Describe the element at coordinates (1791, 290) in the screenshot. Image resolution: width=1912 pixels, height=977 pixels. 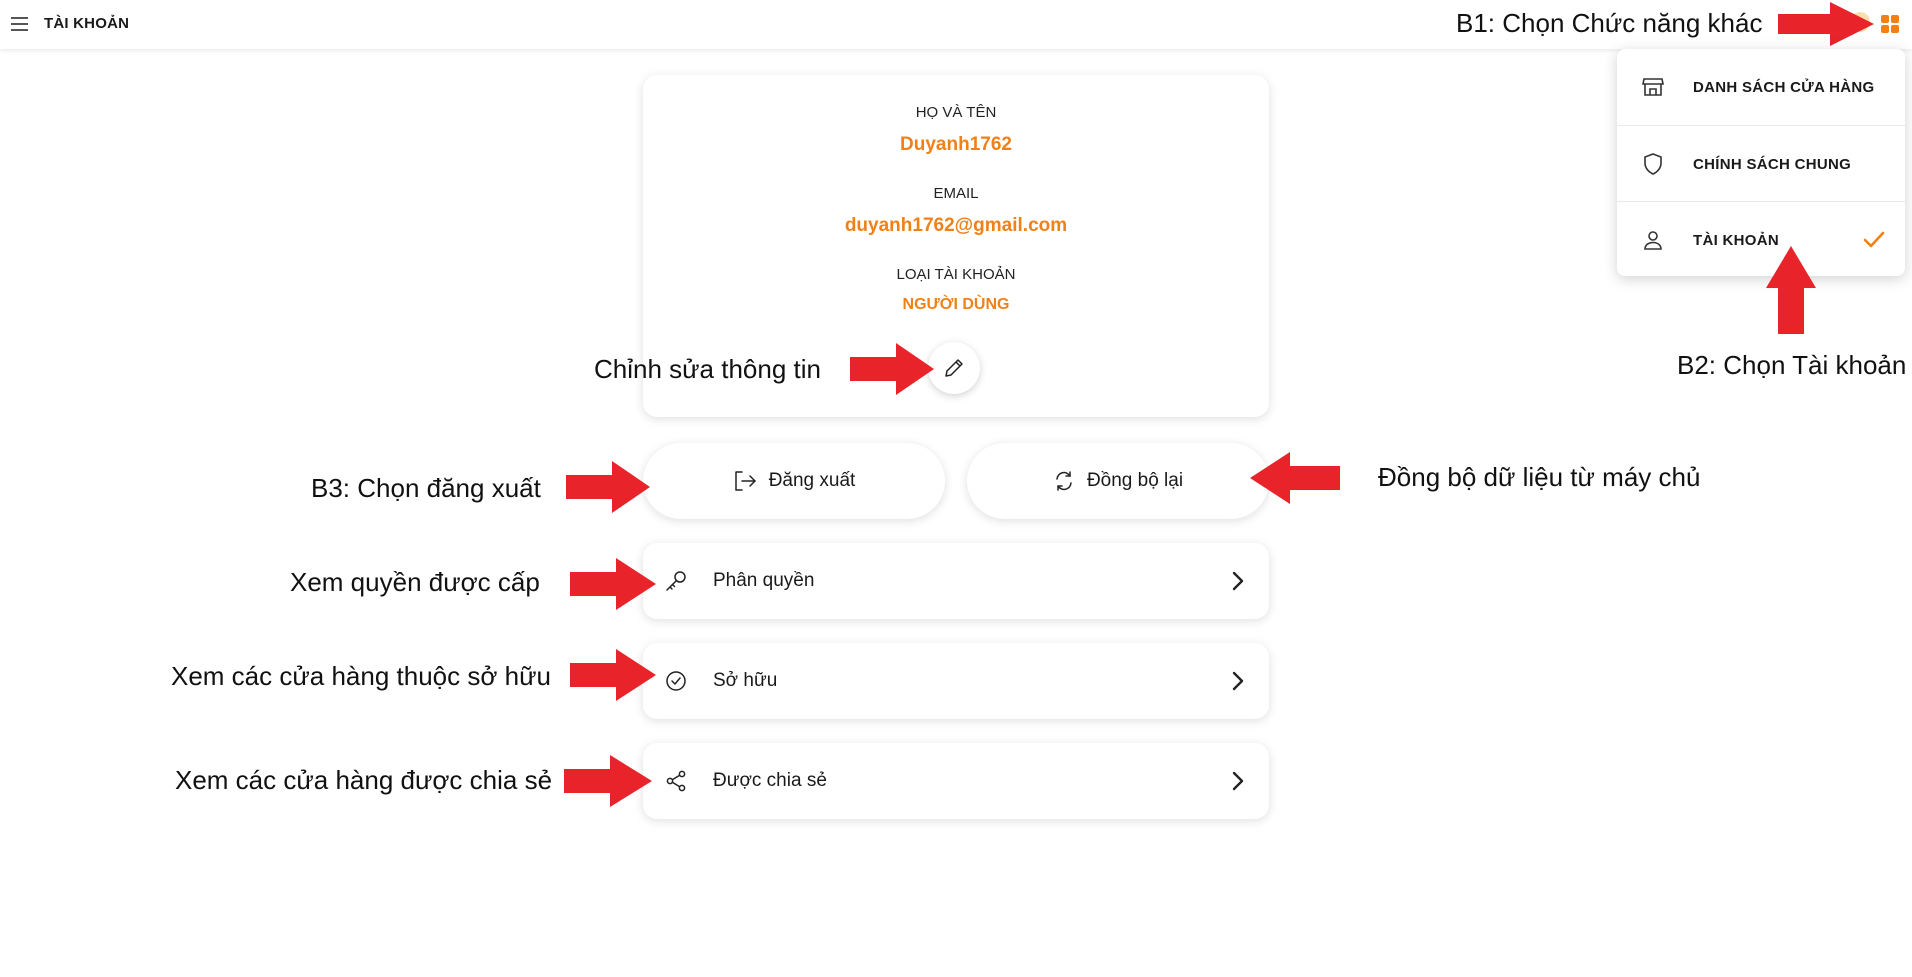
I see `annotation-arrow-b2` at that location.